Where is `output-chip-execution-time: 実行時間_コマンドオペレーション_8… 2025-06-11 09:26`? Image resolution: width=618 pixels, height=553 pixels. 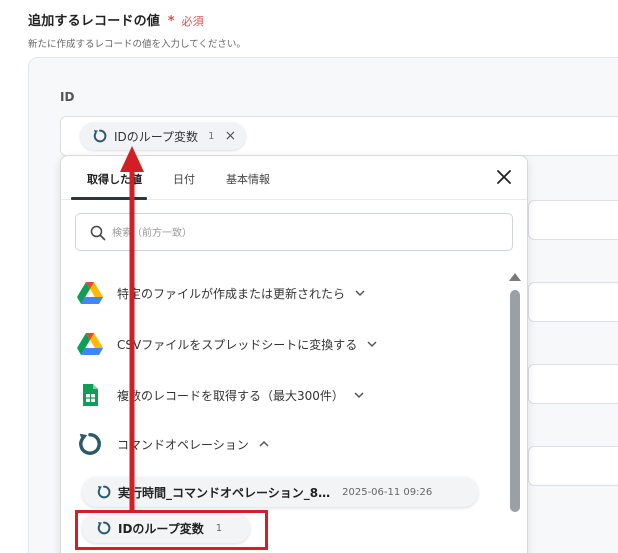
output-chip-execution-time: 実行時間_コマンドオペレーション_8… 2025-06-11 09:26 is located at coordinates (280, 492).